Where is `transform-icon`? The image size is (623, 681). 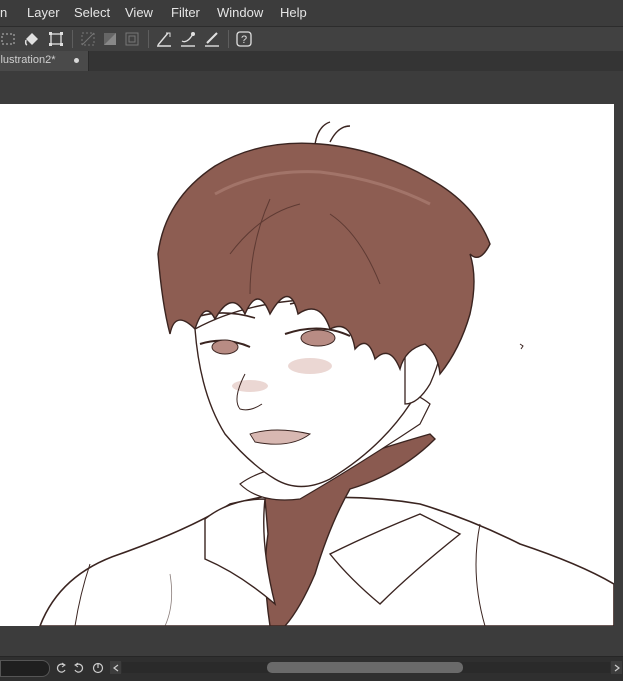 transform-icon is located at coordinates (56, 39).